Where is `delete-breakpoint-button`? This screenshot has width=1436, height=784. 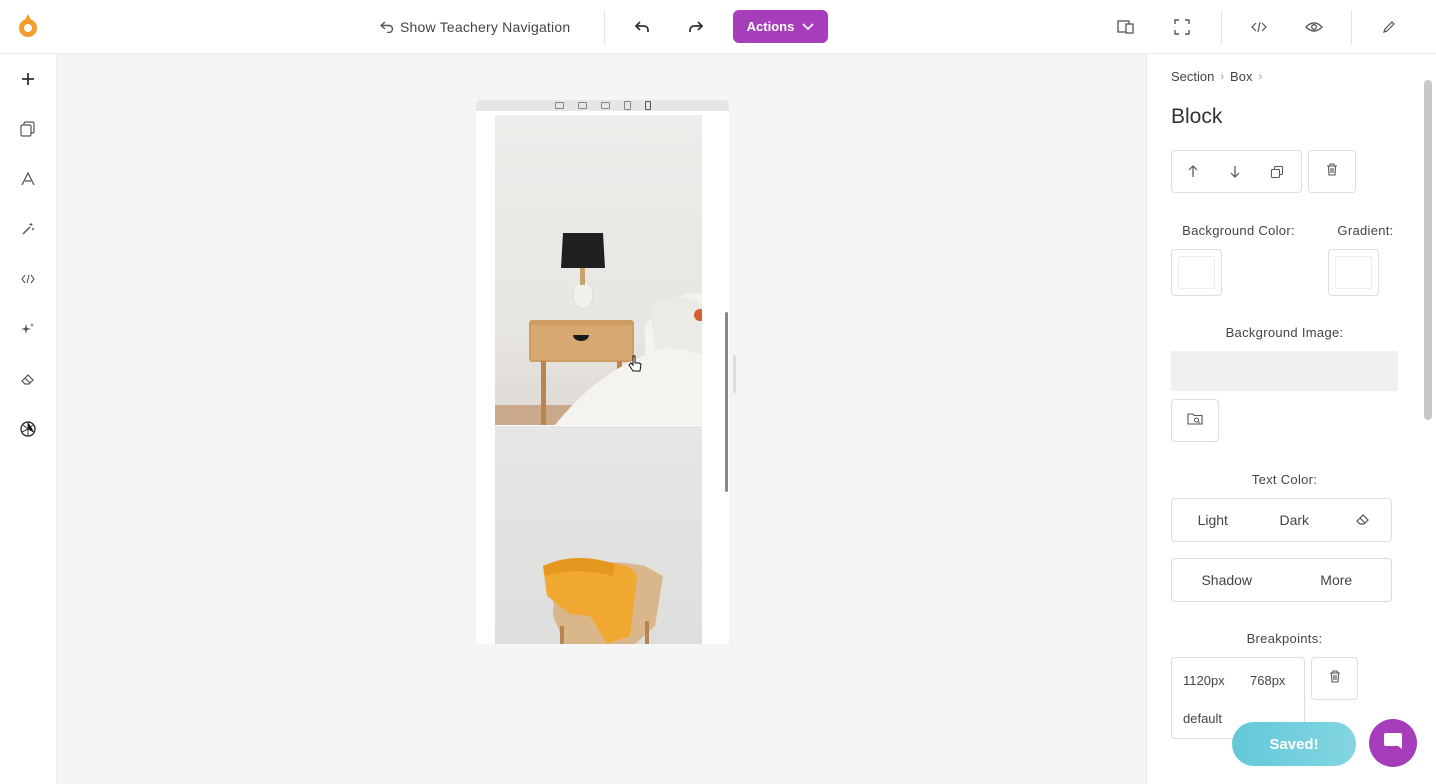 delete-breakpoint-button is located at coordinates (1334, 678).